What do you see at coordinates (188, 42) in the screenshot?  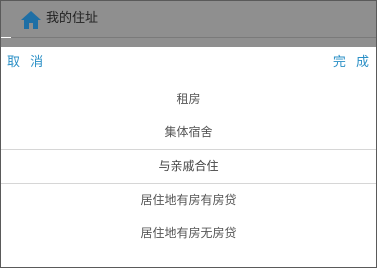 I see `dim-overlay` at bounding box center [188, 42].